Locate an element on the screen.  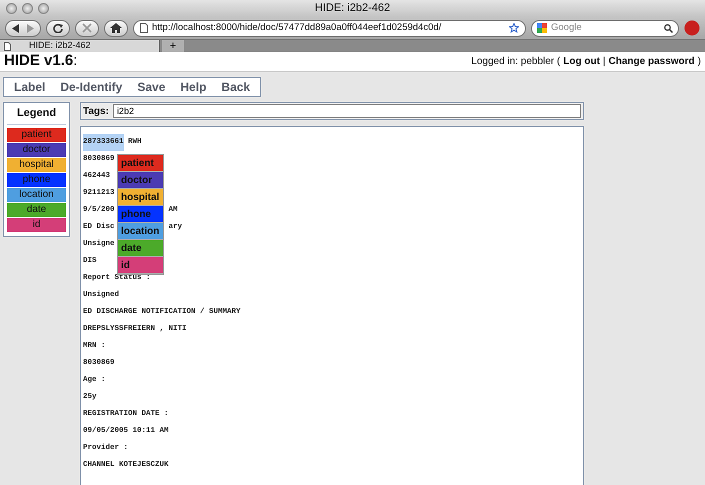
star-icon is located at coordinates (514, 28).